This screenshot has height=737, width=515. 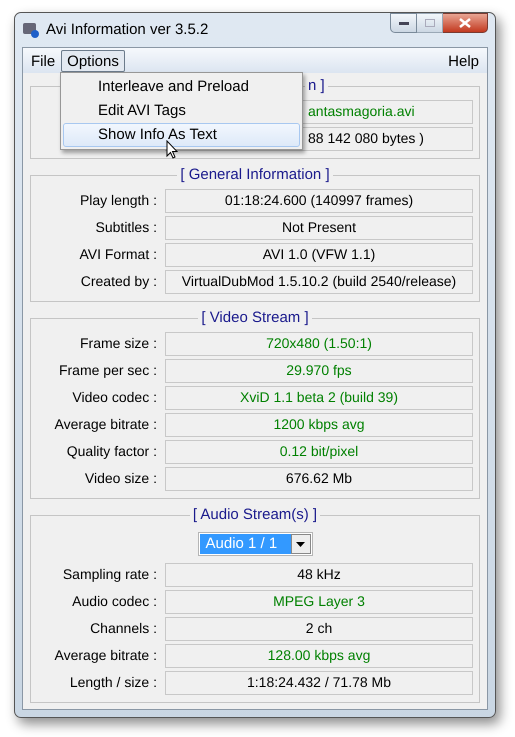 What do you see at coordinates (319, 574) in the screenshot?
I see `value-field: 48 kHz` at bounding box center [319, 574].